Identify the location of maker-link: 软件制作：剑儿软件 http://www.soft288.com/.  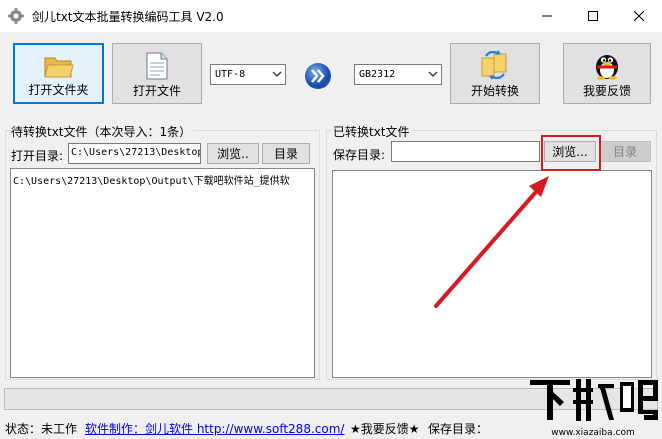
(214, 428).